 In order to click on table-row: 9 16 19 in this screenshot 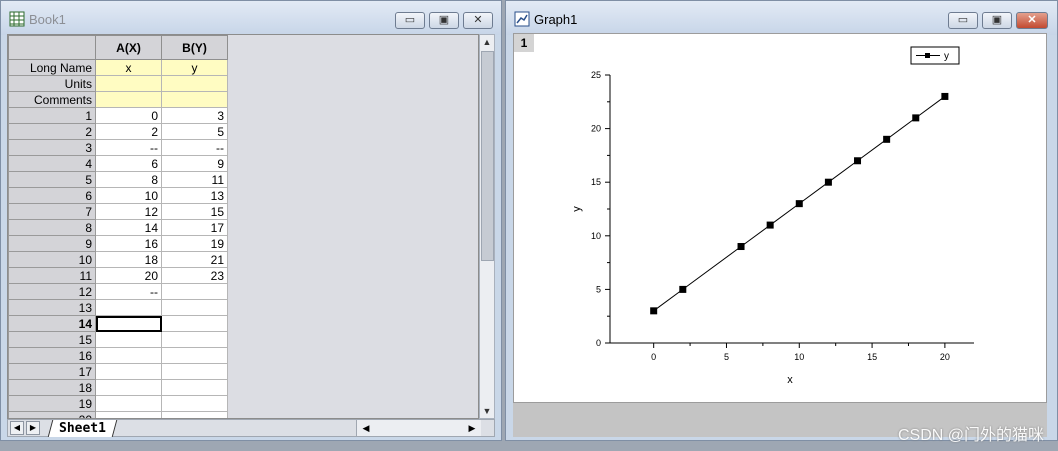, I will do `click(118, 243)`.